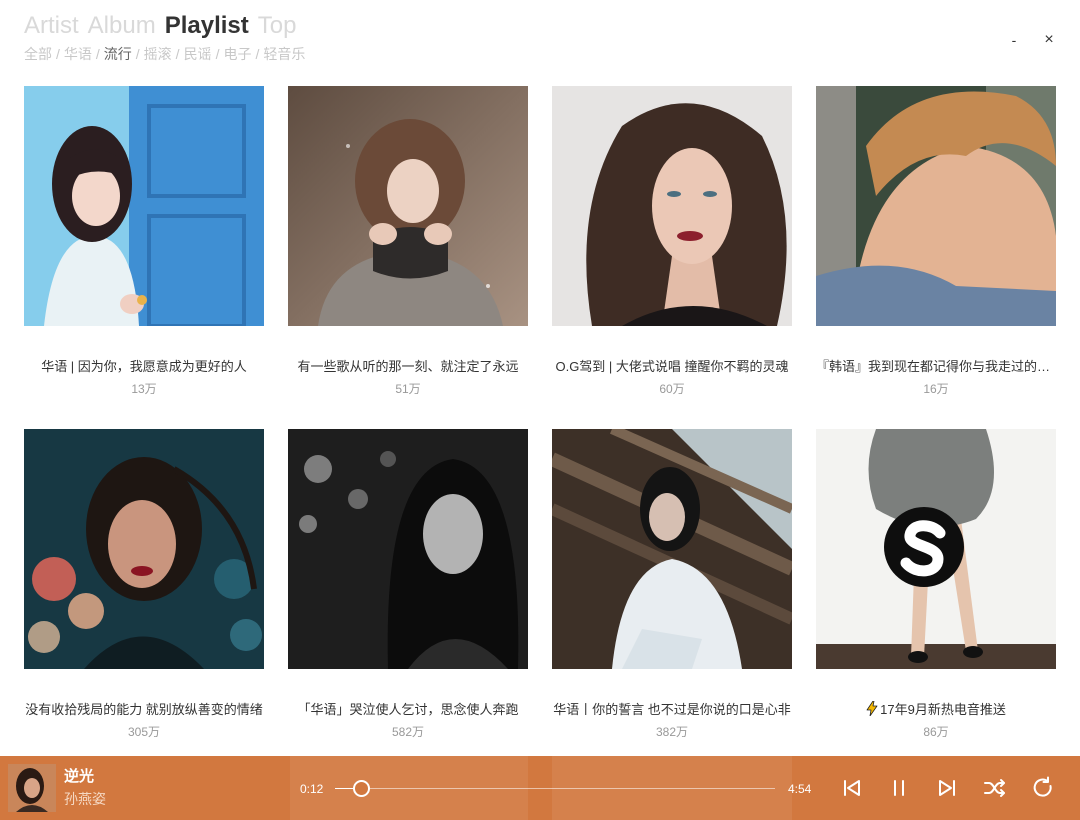 This screenshot has height=820, width=1080. I want to click on playlist-title: 华语 | 因为你，我愿意成为更好的人, so click(144, 367).